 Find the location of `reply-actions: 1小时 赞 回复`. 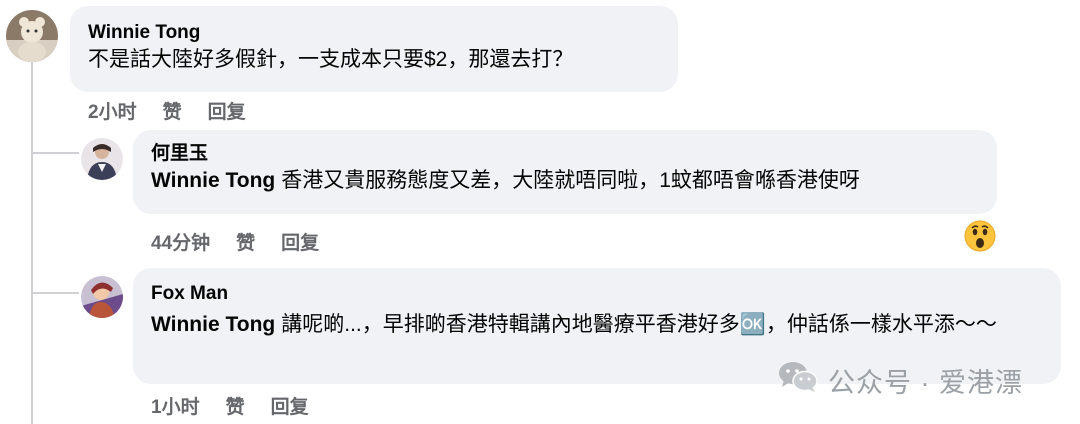

reply-actions: 1小时 赞 回复 is located at coordinates (230, 405).